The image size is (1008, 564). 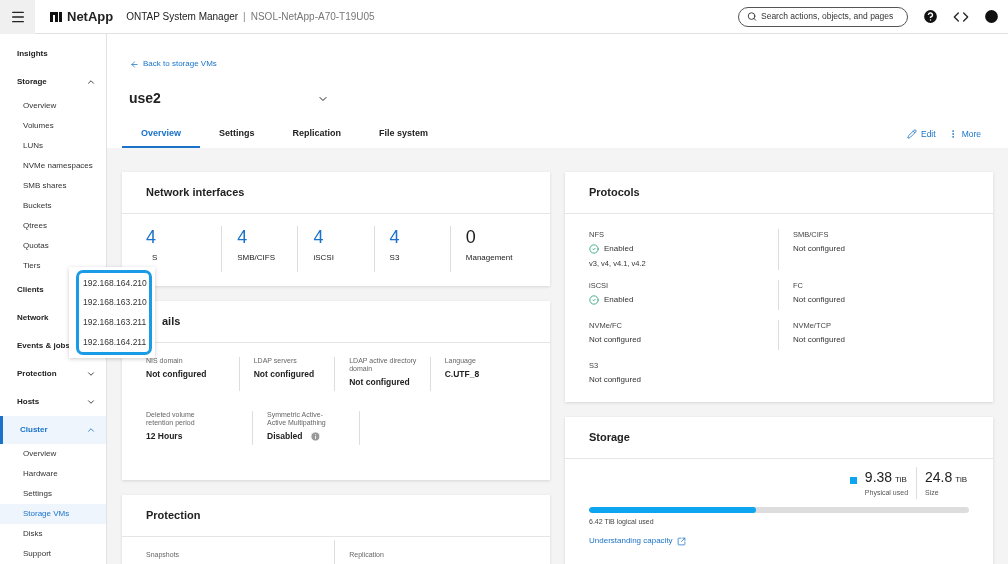 What do you see at coordinates (324, 258) in the screenshot?
I see `interface-label: iSCSI` at bounding box center [324, 258].